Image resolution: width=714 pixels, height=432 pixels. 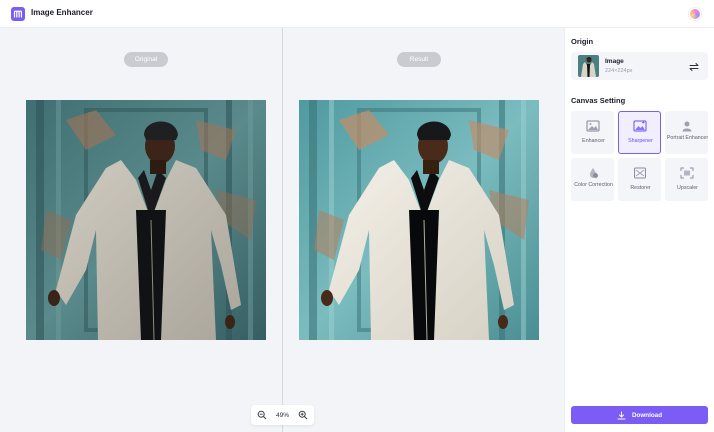 I want to click on original-label: Original, so click(x=146, y=59).